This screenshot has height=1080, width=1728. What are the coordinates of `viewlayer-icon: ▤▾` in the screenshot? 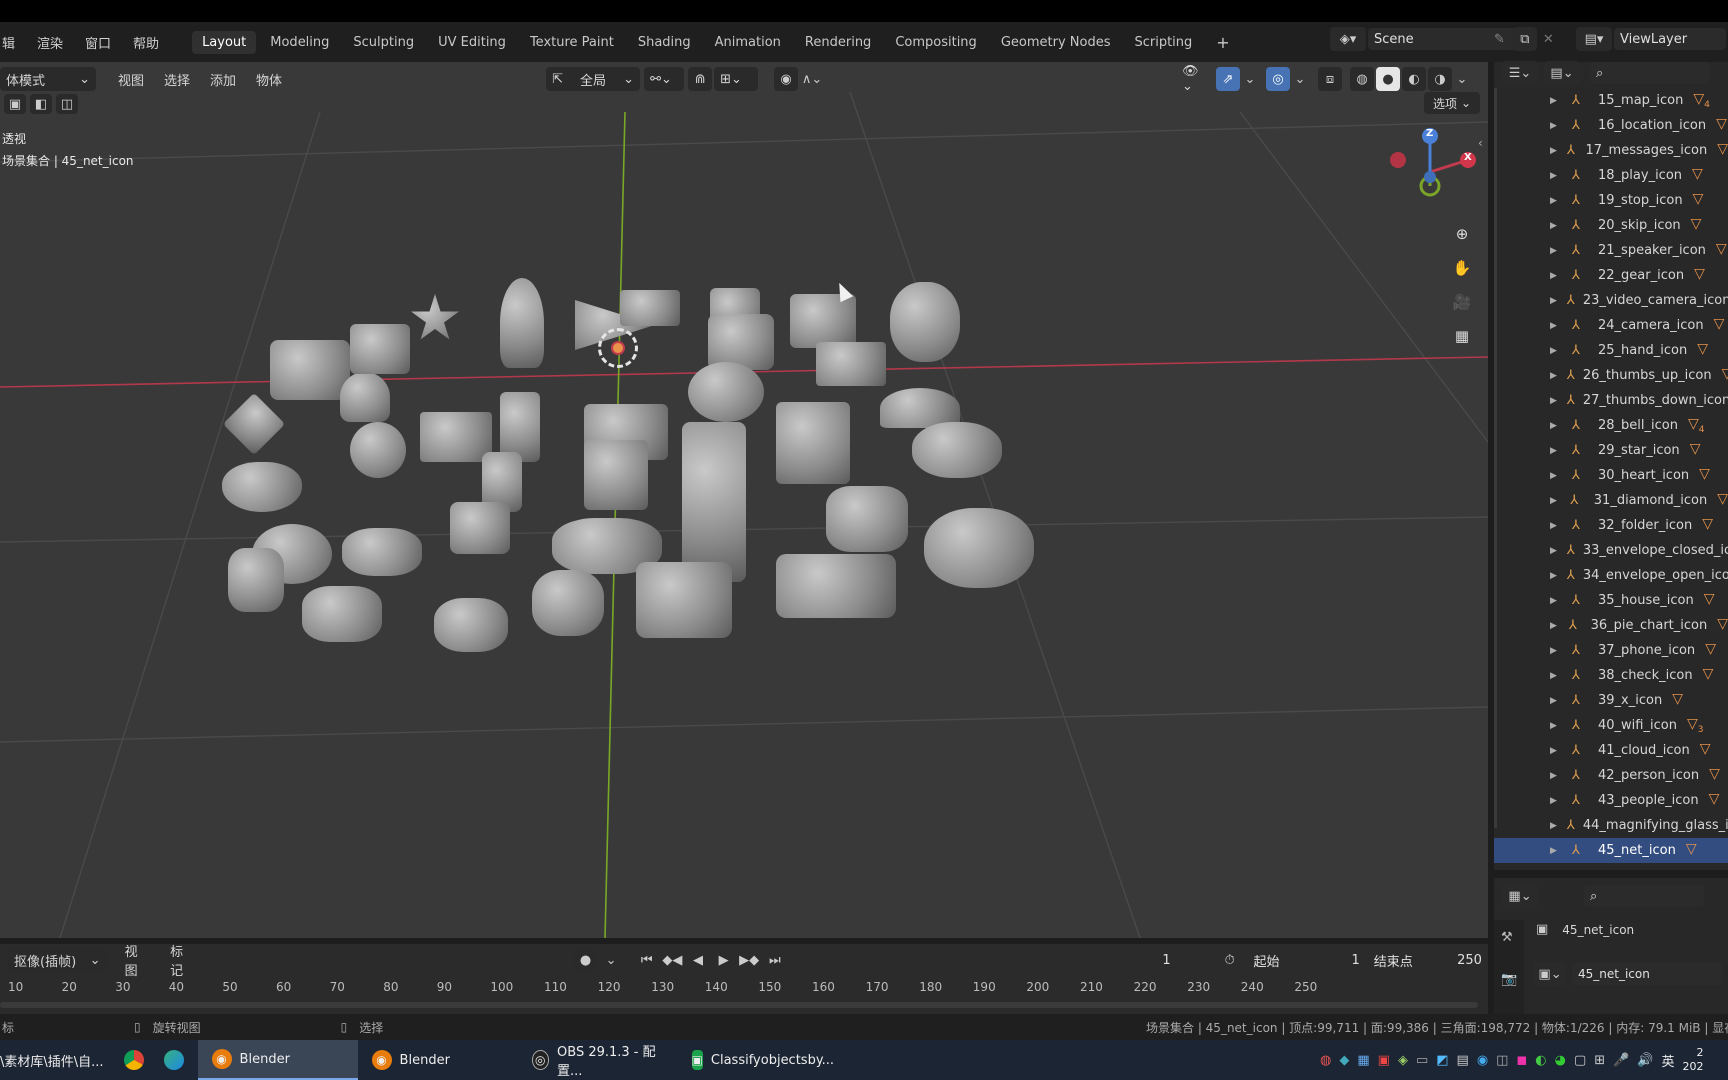 It's located at (1594, 39).